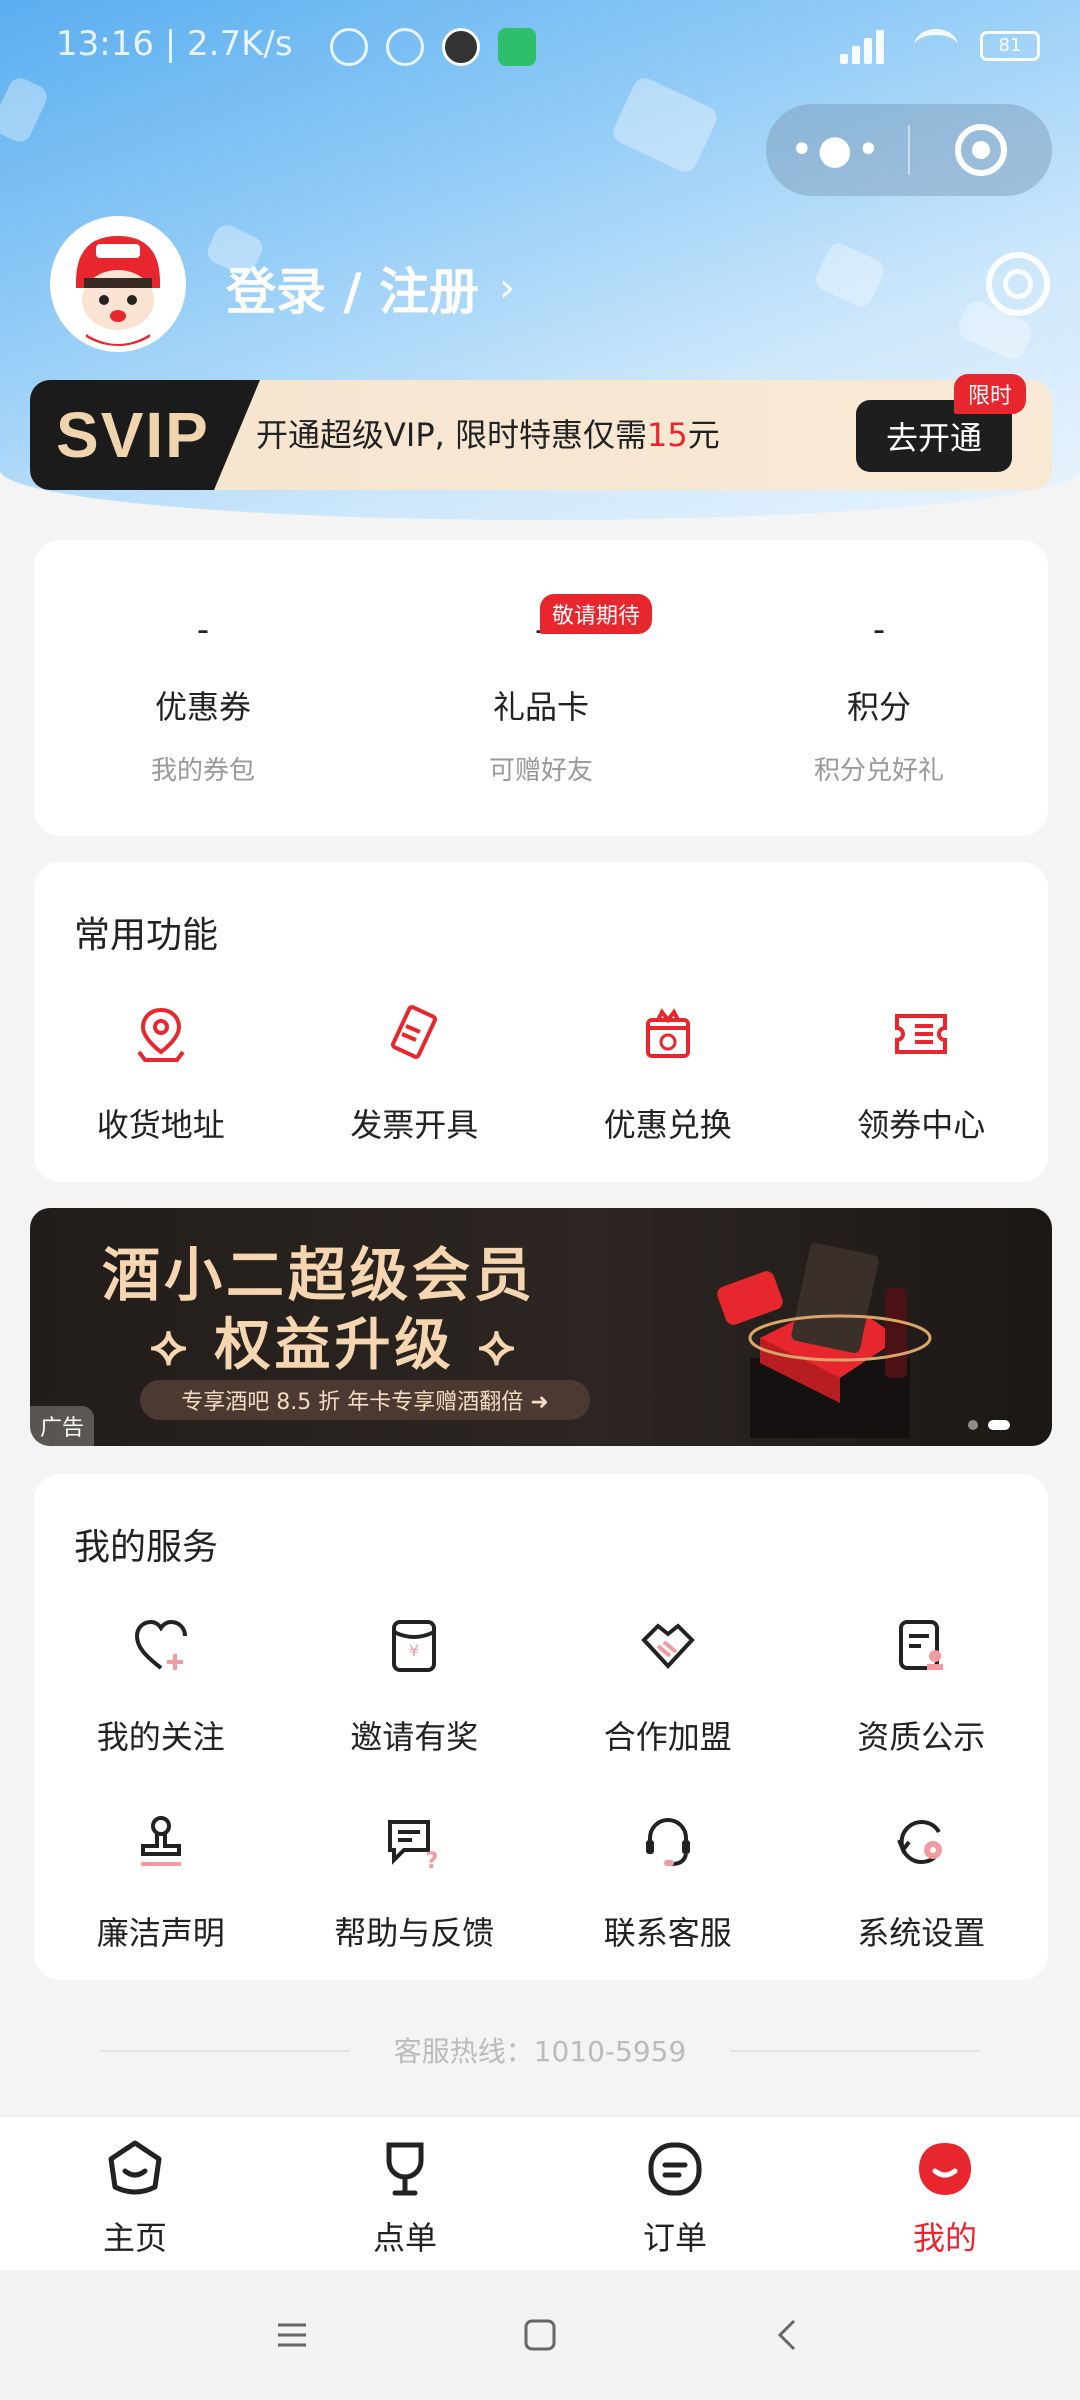 The image size is (1080, 2400). Describe the element at coordinates (667, 435) in the screenshot. I see `svip-price: 15` at that location.